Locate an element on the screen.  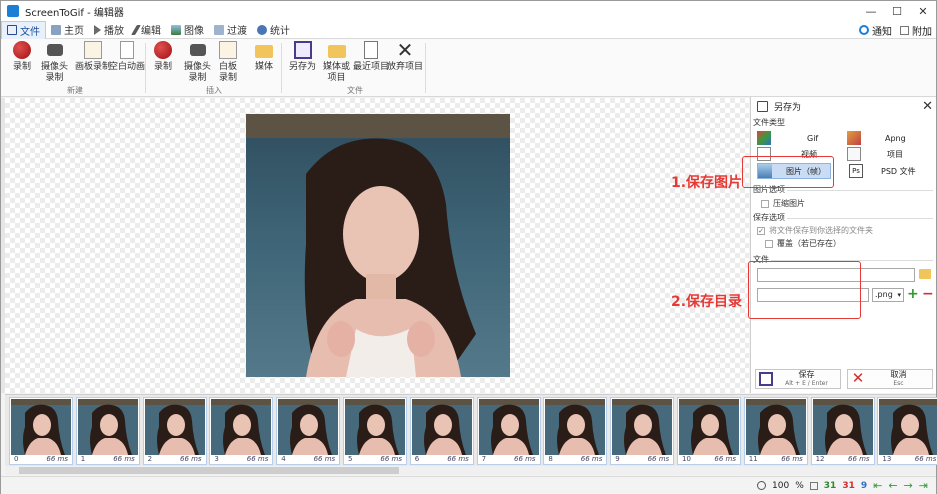
tab-label: 图像 is located at coordinates (194, 31).